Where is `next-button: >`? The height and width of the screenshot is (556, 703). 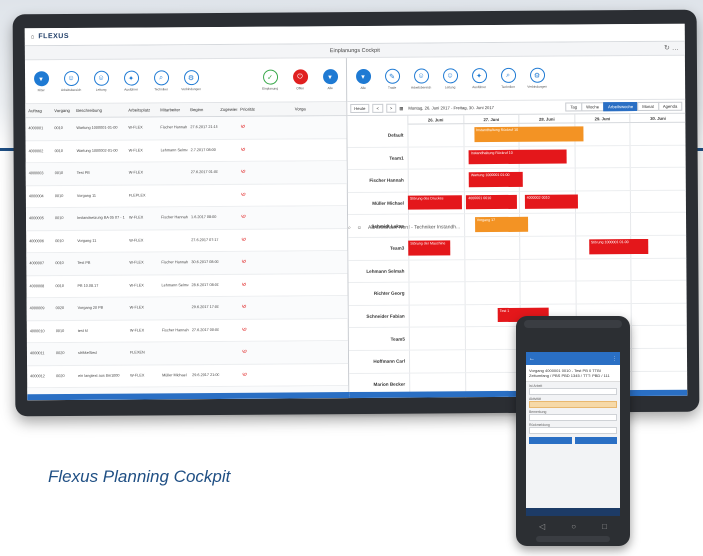 next-button: > is located at coordinates (391, 108).